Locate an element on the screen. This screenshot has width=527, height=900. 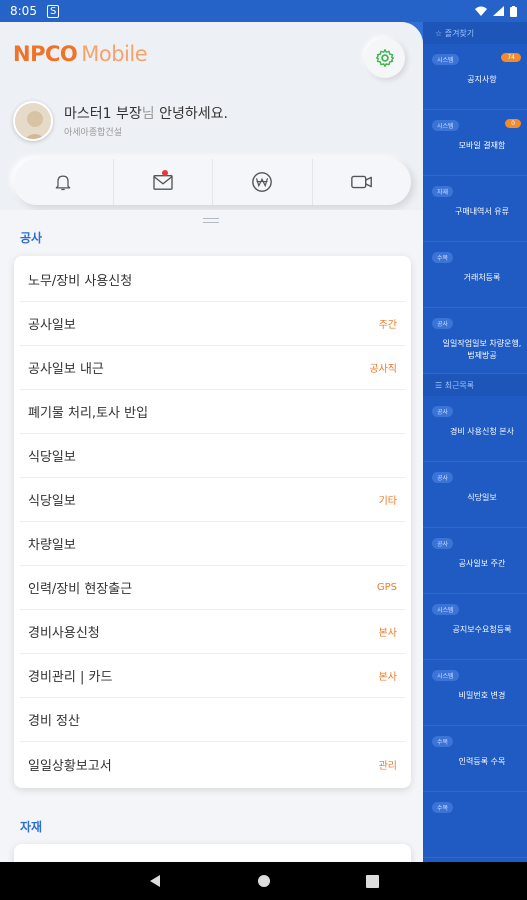
bell-icon is located at coordinates (63, 183).